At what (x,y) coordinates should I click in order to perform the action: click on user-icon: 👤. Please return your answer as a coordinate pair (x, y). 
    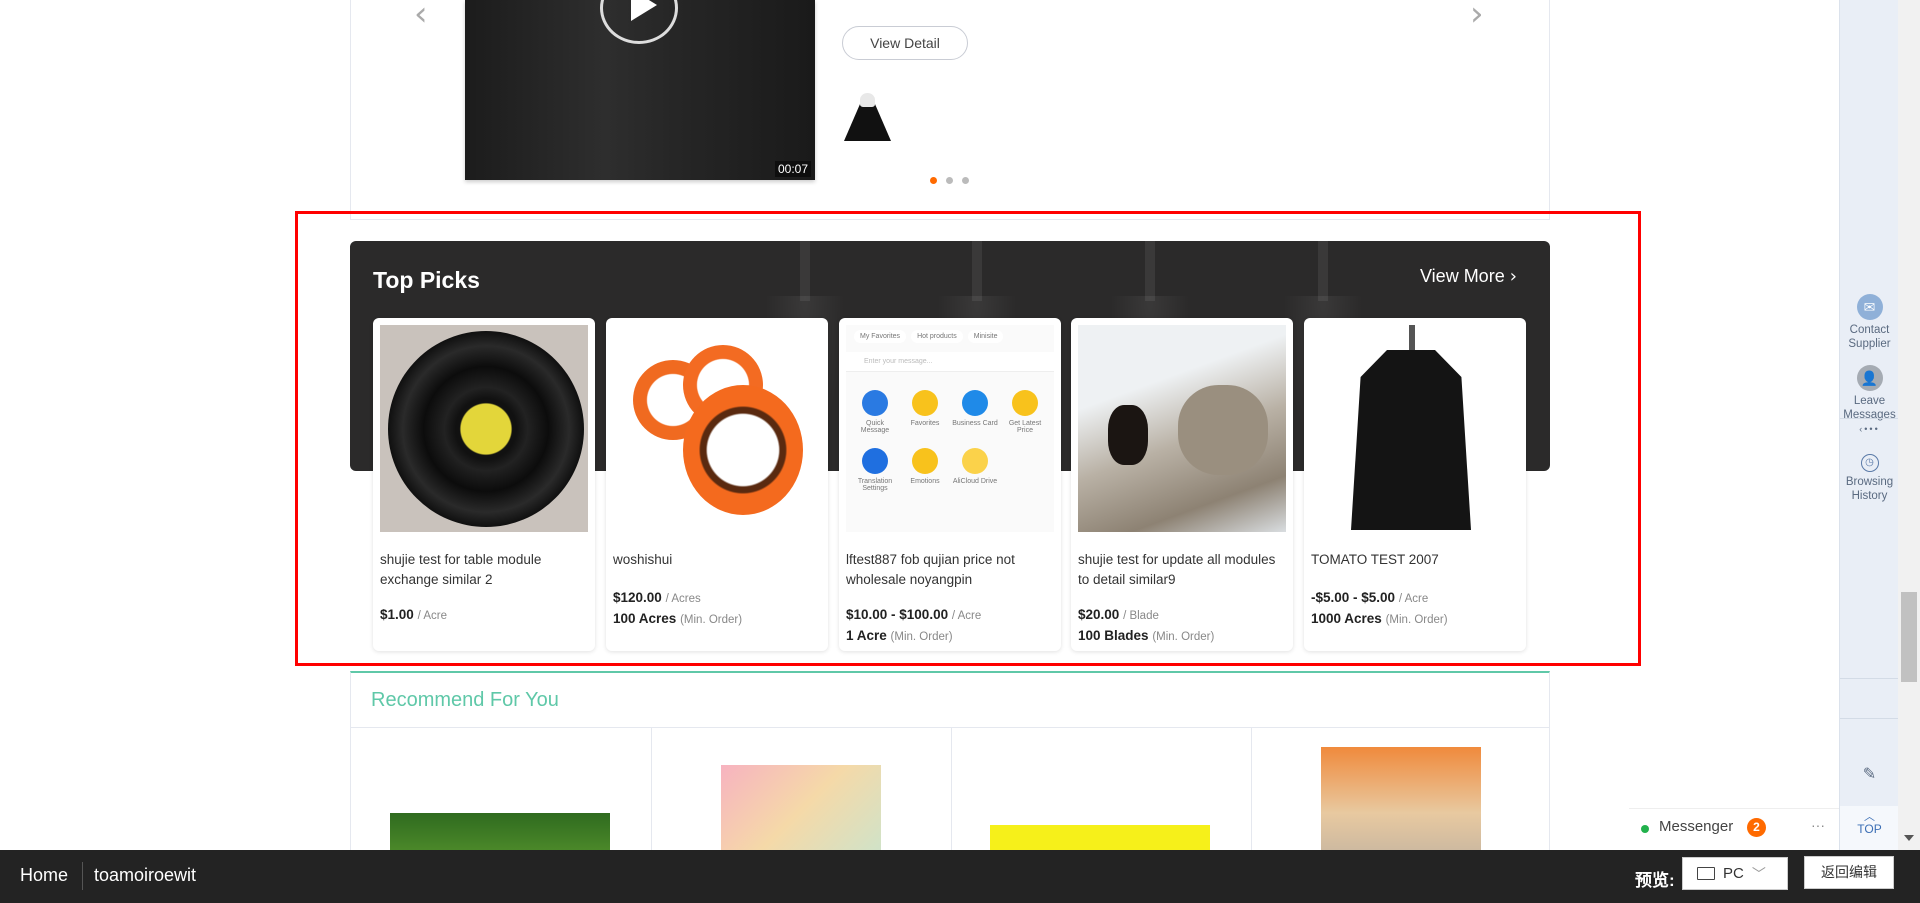
    Looking at the image, I should click on (1869, 378).